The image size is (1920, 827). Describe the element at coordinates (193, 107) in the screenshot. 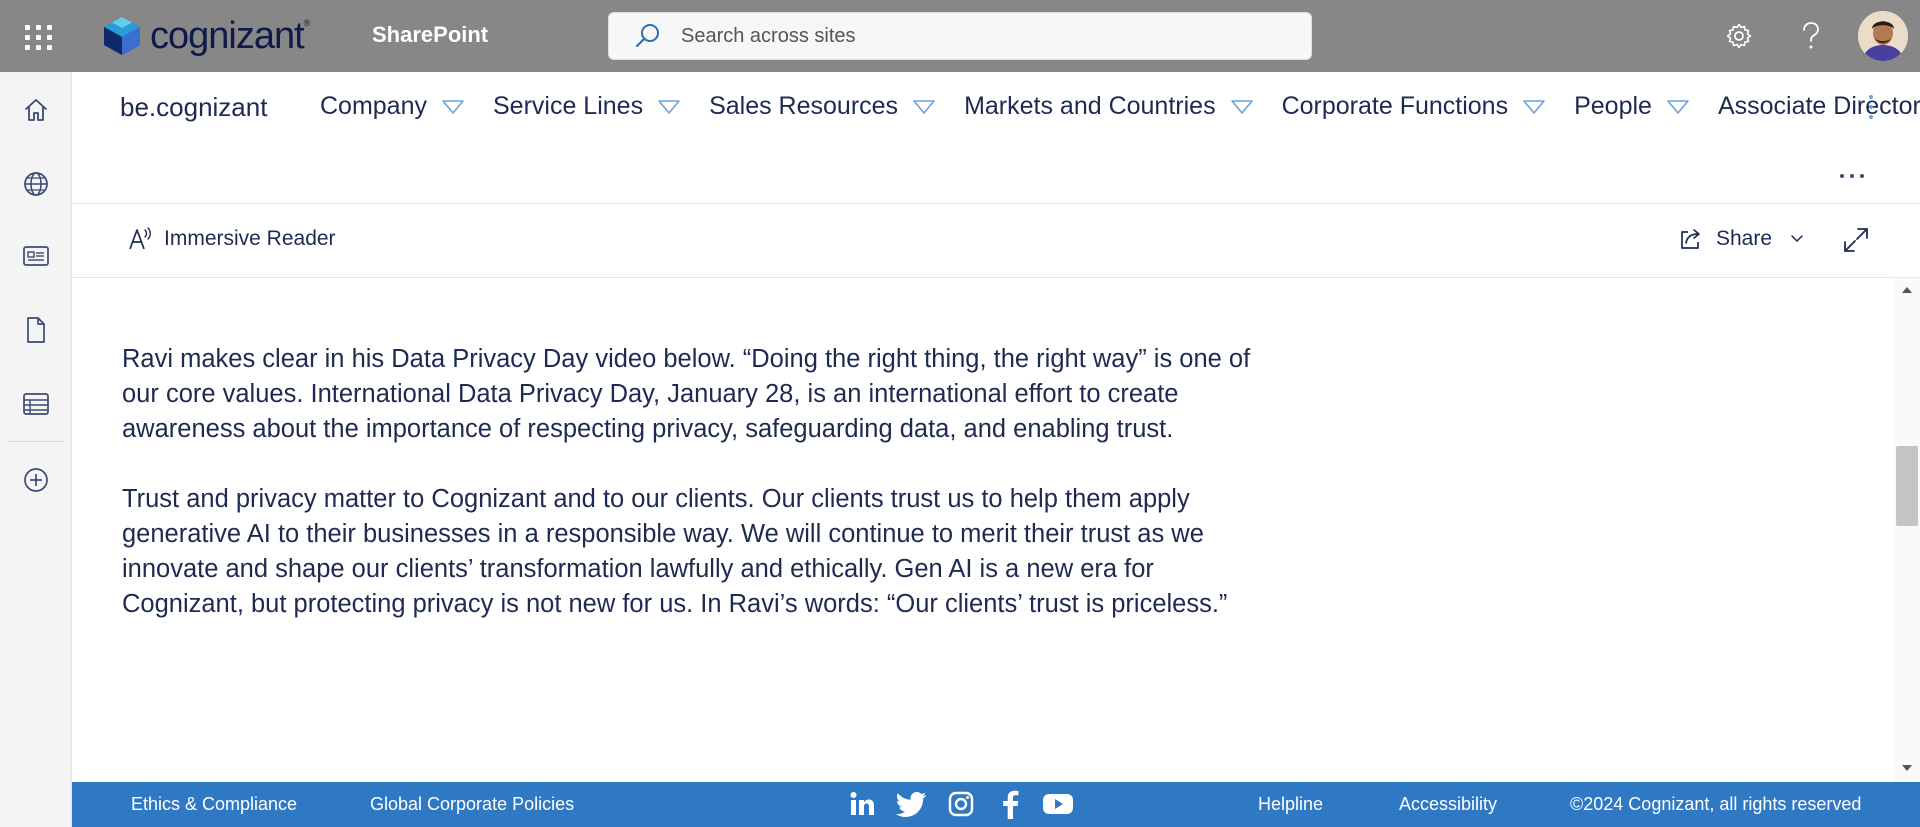

I see `site-name: be.cognizant` at that location.